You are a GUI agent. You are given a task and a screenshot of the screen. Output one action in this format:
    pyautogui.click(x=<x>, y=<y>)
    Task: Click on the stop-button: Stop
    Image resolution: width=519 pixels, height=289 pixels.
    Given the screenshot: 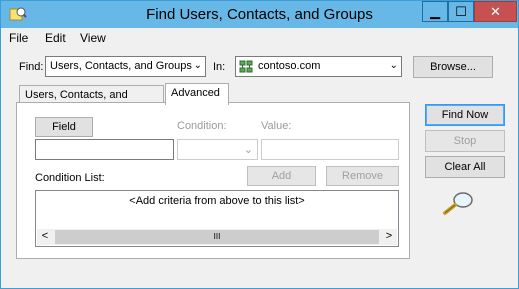 What is the action you would take?
    pyautogui.click(x=465, y=141)
    